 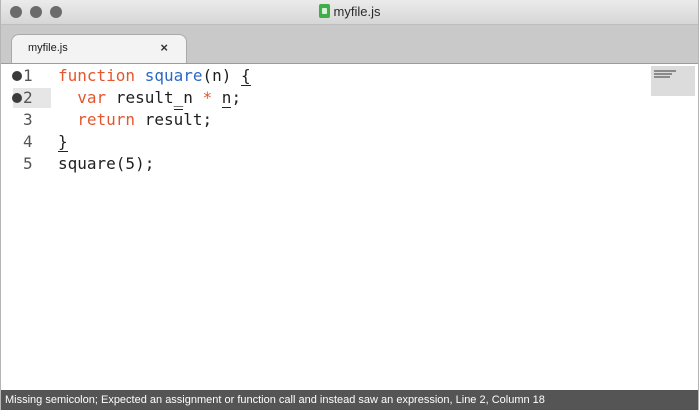 What do you see at coordinates (198, 119) in the screenshot?
I see `code-token: lt;` at bounding box center [198, 119].